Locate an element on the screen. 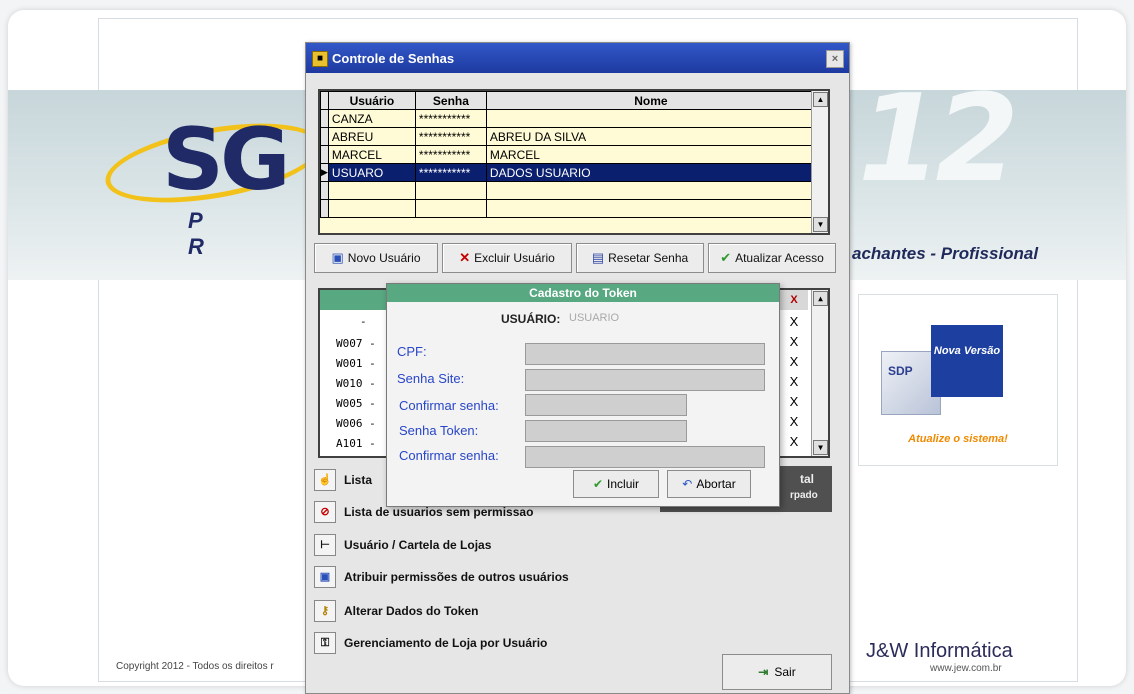  confirm-site-password-field is located at coordinates (606, 405).